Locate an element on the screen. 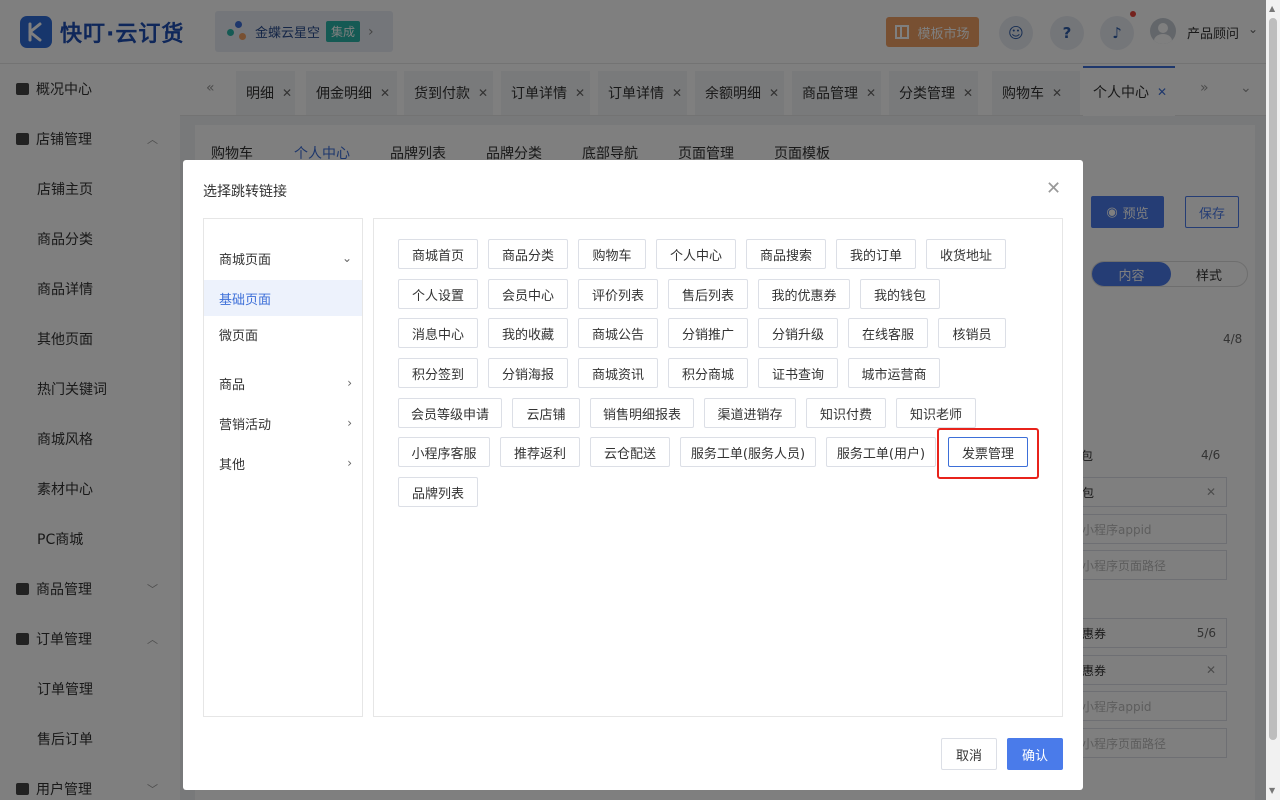  menu-other: 其他 › is located at coordinates (283, 463).